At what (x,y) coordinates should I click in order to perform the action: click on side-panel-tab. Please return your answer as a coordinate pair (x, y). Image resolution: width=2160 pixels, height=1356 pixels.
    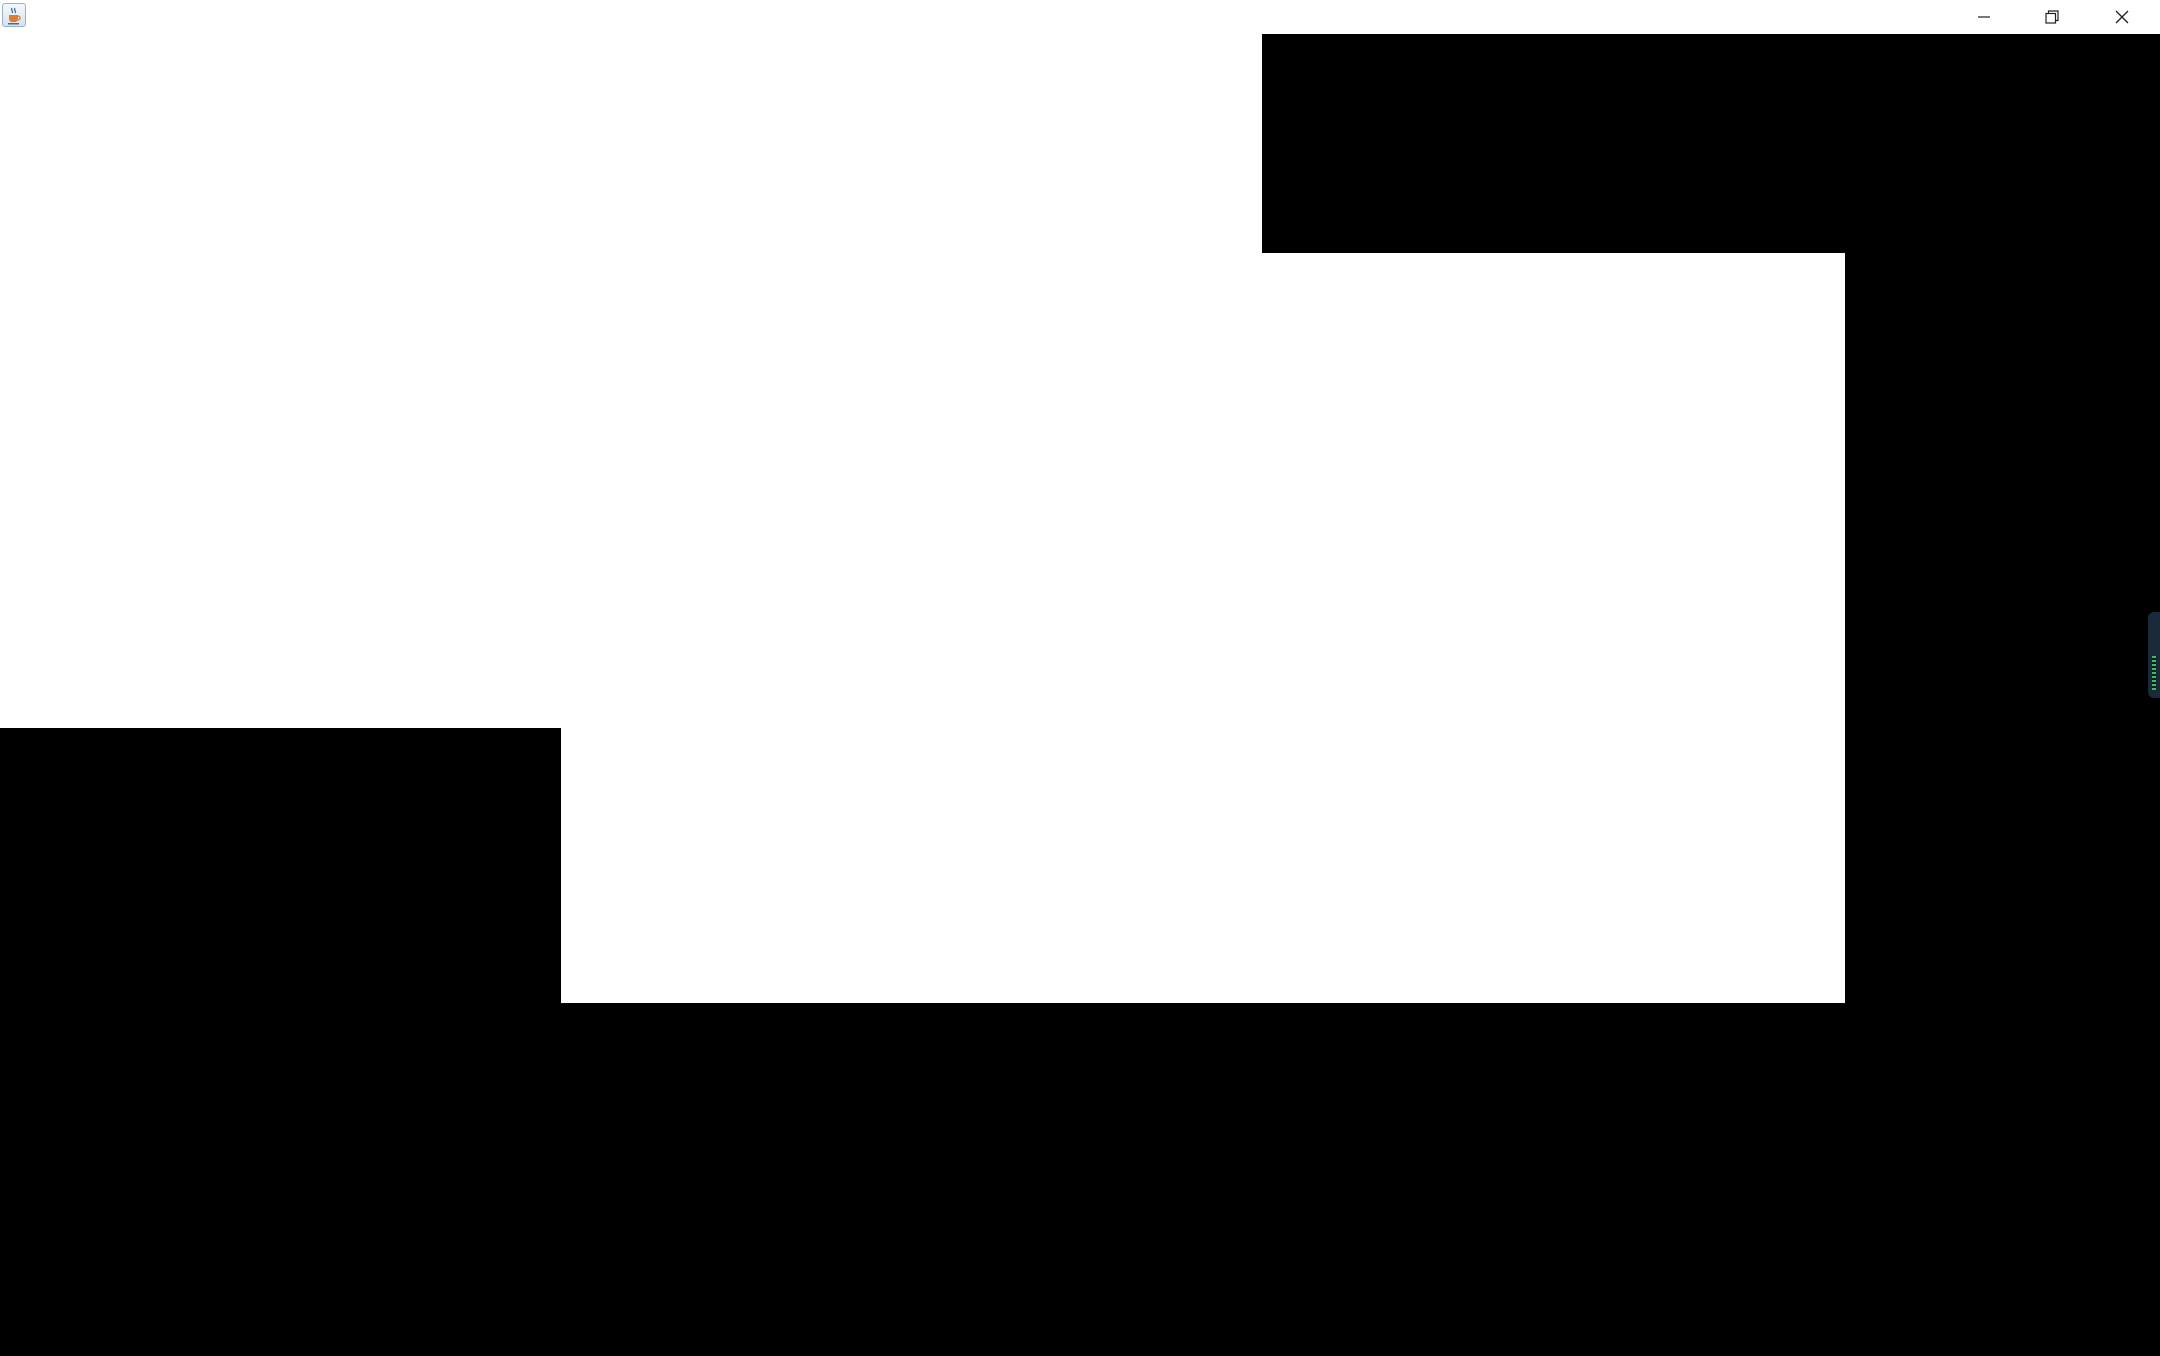
    Looking at the image, I should click on (2154, 655).